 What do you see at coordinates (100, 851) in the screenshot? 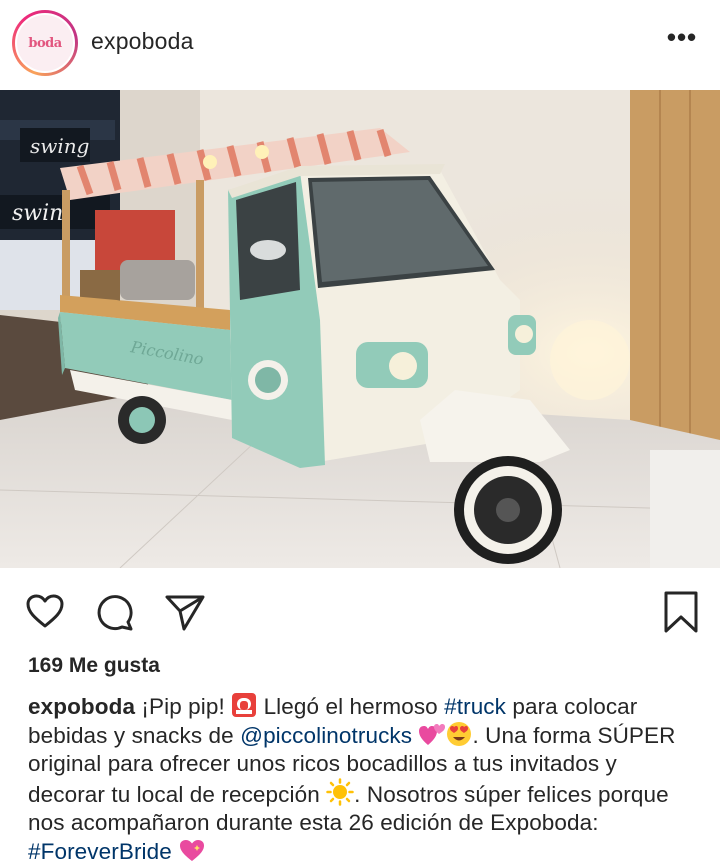
I see `hashtag-foreverbride: #ForeverBride` at bounding box center [100, 851].